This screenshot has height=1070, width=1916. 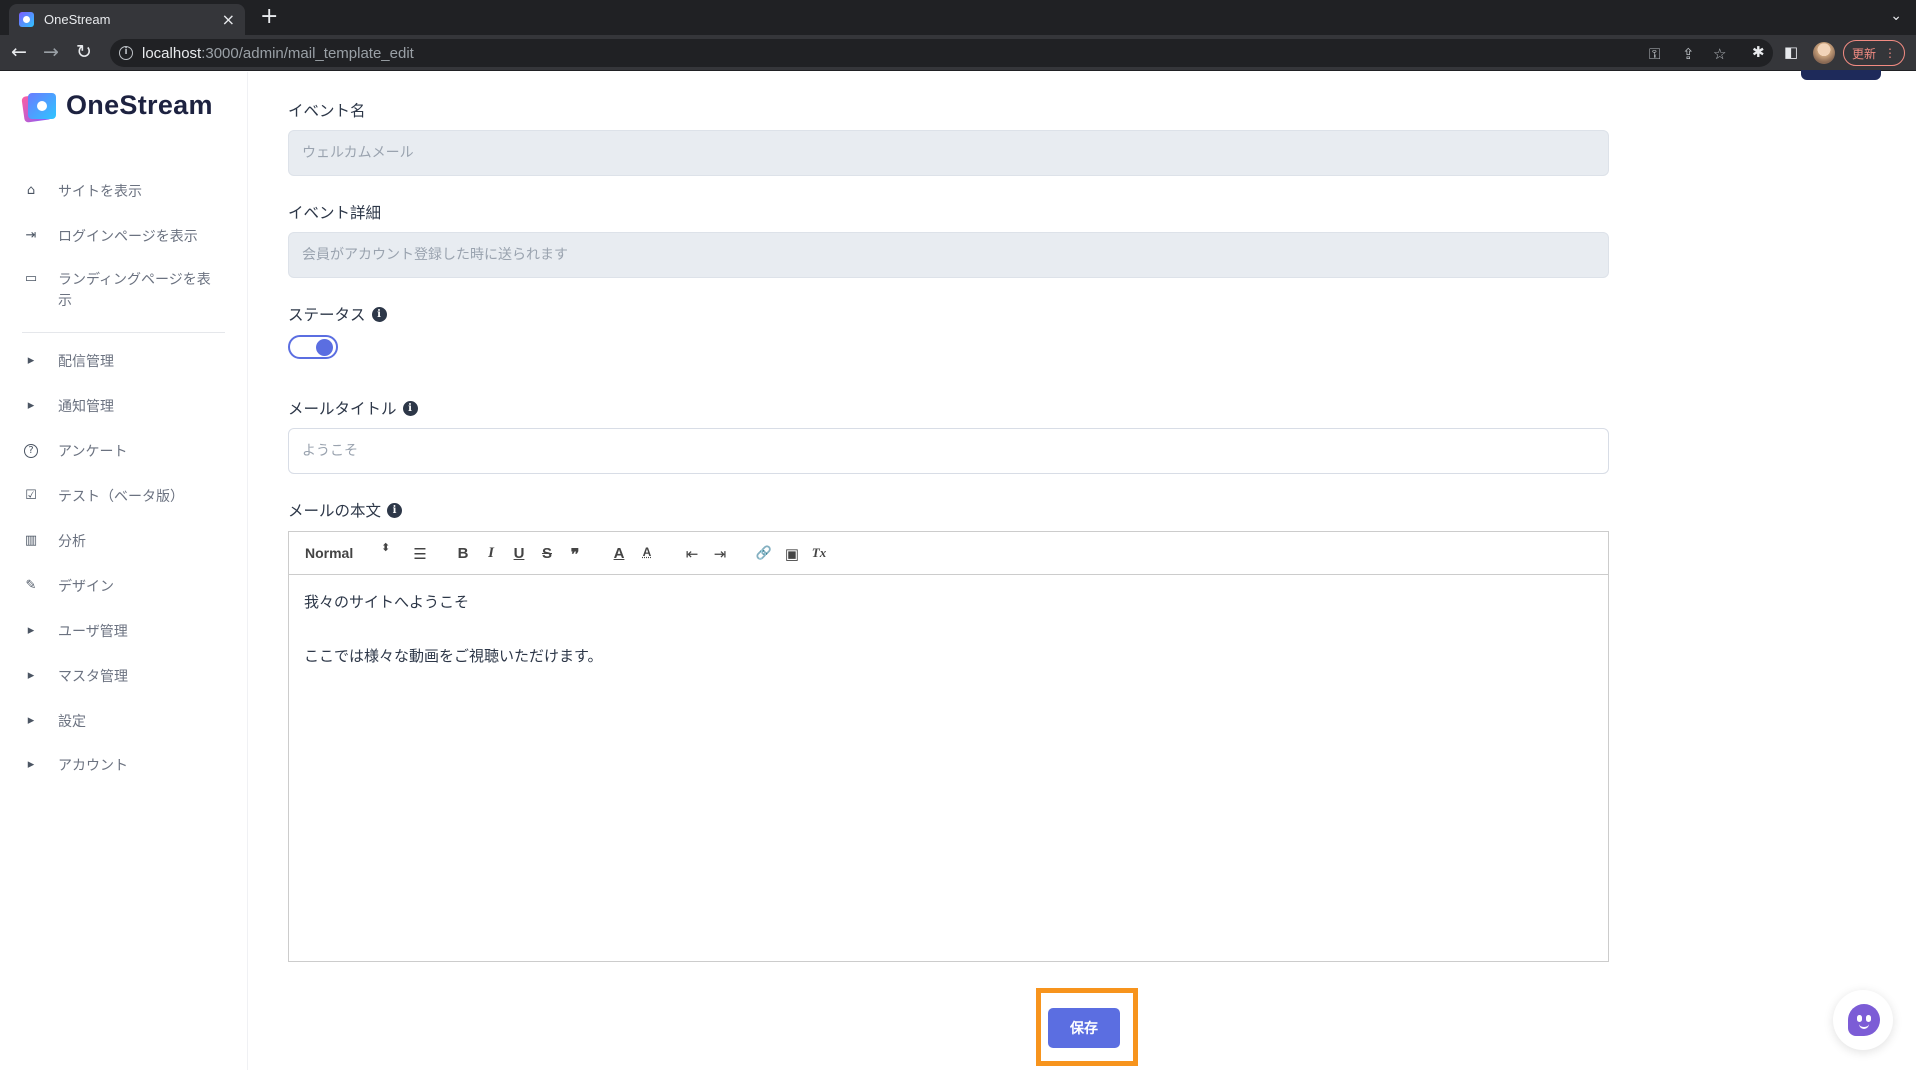 What do you see at coordinates (120, 587) in the screenshot?
I see `sidebar-item-design: ✎ デザイン` at bounding box center [120, 587].